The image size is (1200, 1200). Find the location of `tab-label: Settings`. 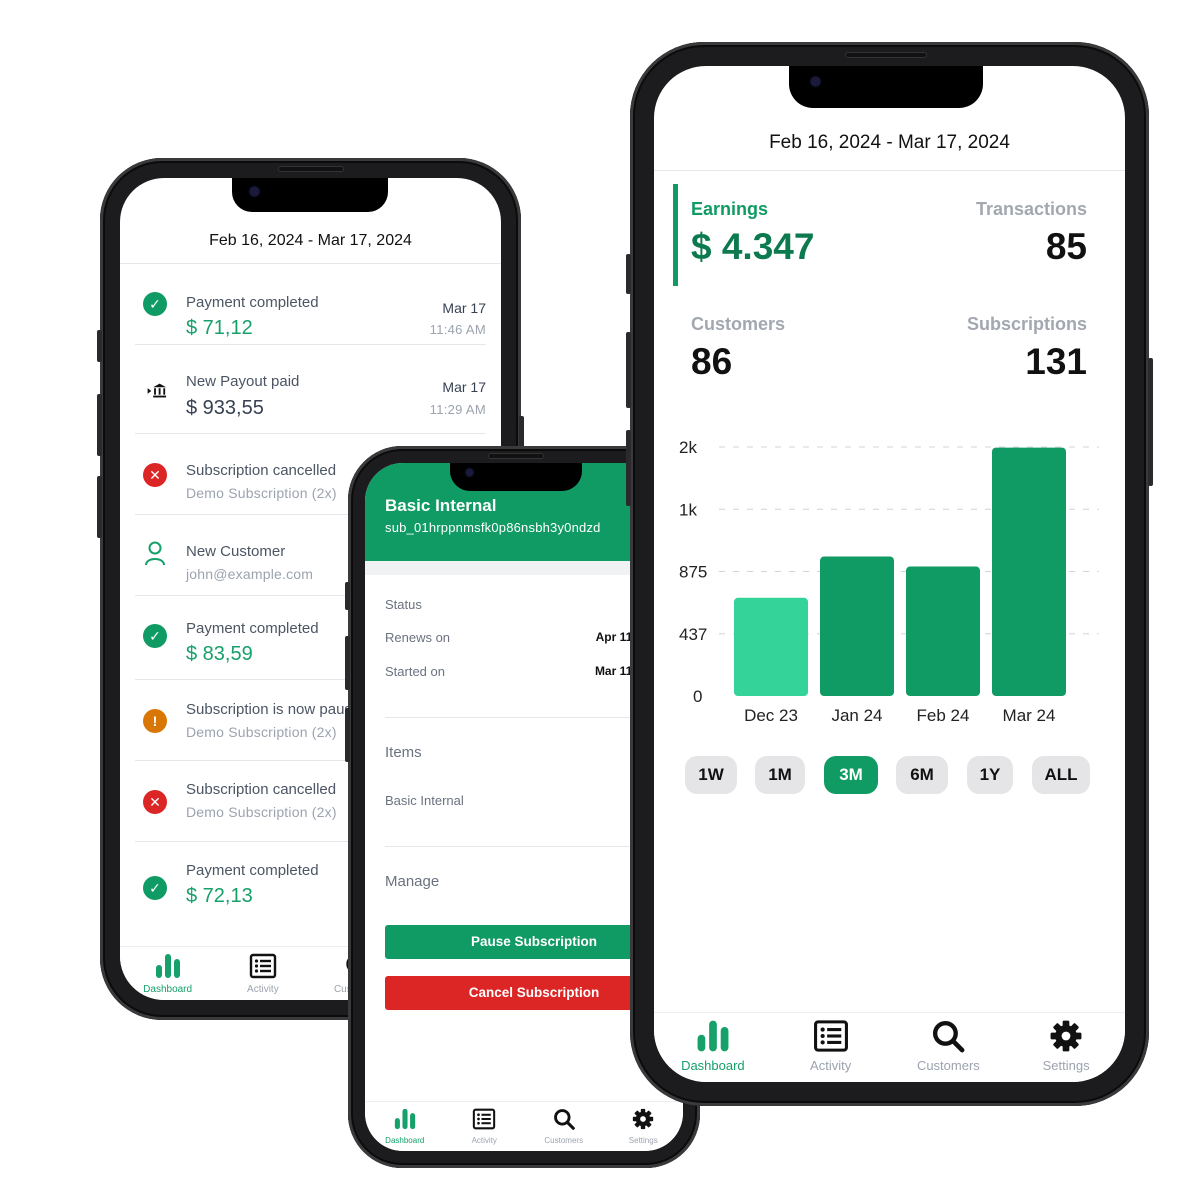

tab-label: Settings is located at coordinates (1066, 1065).